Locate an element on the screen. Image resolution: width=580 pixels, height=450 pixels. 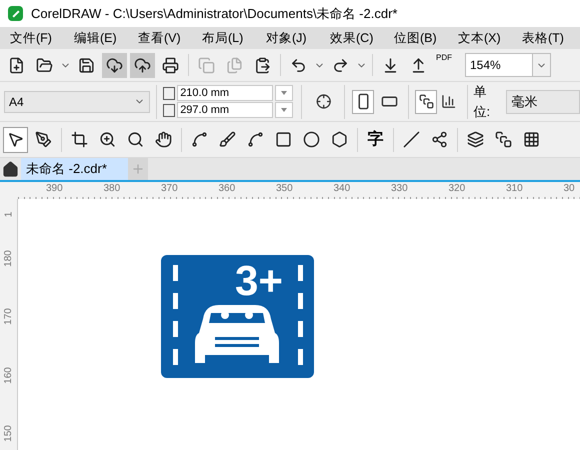
export-icon is located at coordinates (418, 65).